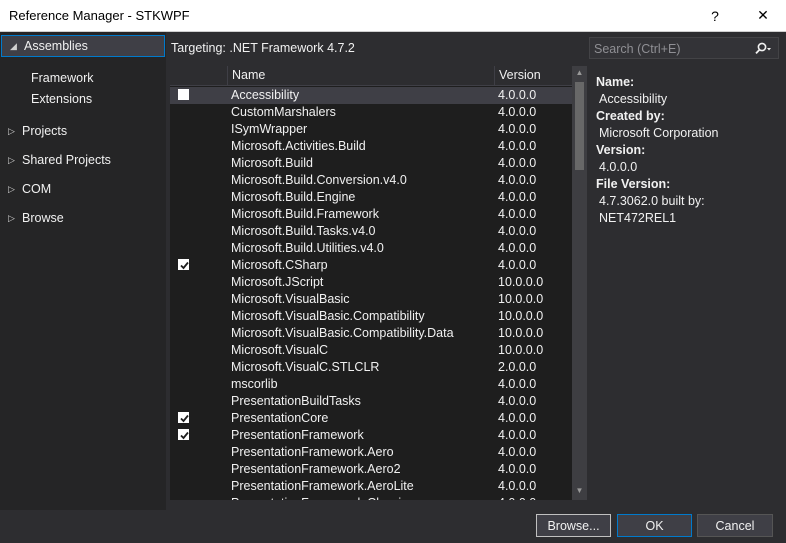 The height and width of the screenshot is (543, 786). What do you see at coordinates (269, 129) in the screenshot?
I see `row-name: ISymWrapper` at bounding box center [269, 129].